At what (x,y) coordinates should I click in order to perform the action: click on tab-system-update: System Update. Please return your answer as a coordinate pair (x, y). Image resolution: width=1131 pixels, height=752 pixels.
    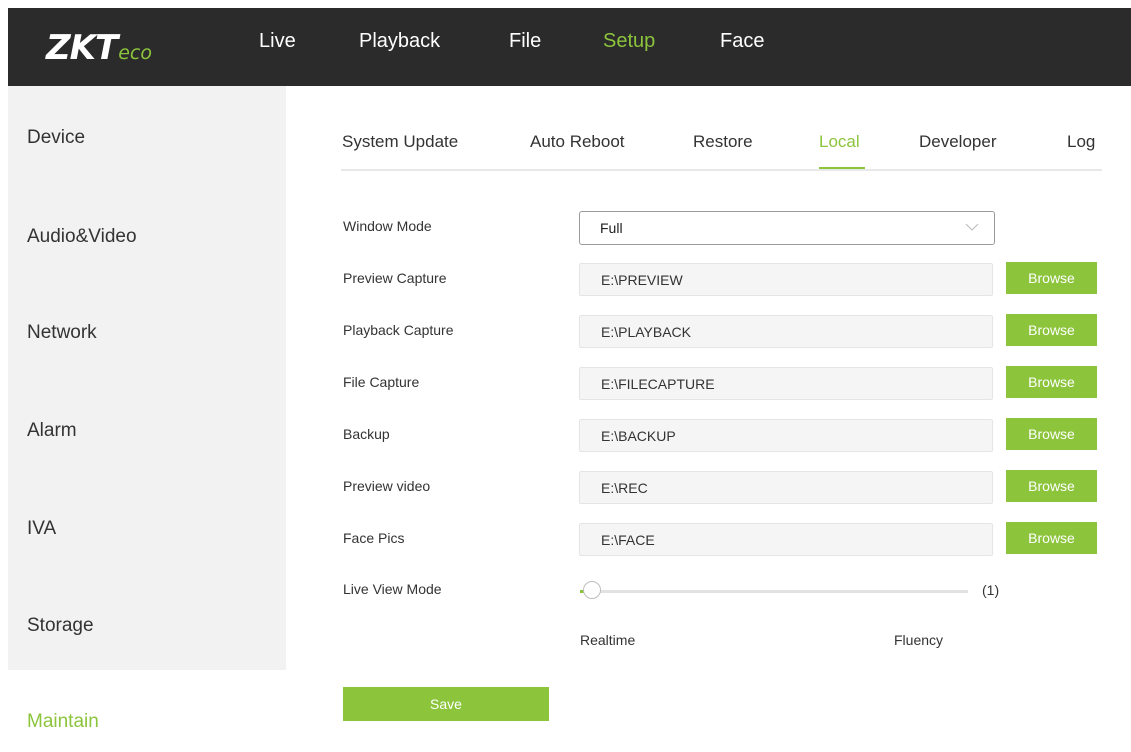
    Looking at the image, I should click on (400, 142).